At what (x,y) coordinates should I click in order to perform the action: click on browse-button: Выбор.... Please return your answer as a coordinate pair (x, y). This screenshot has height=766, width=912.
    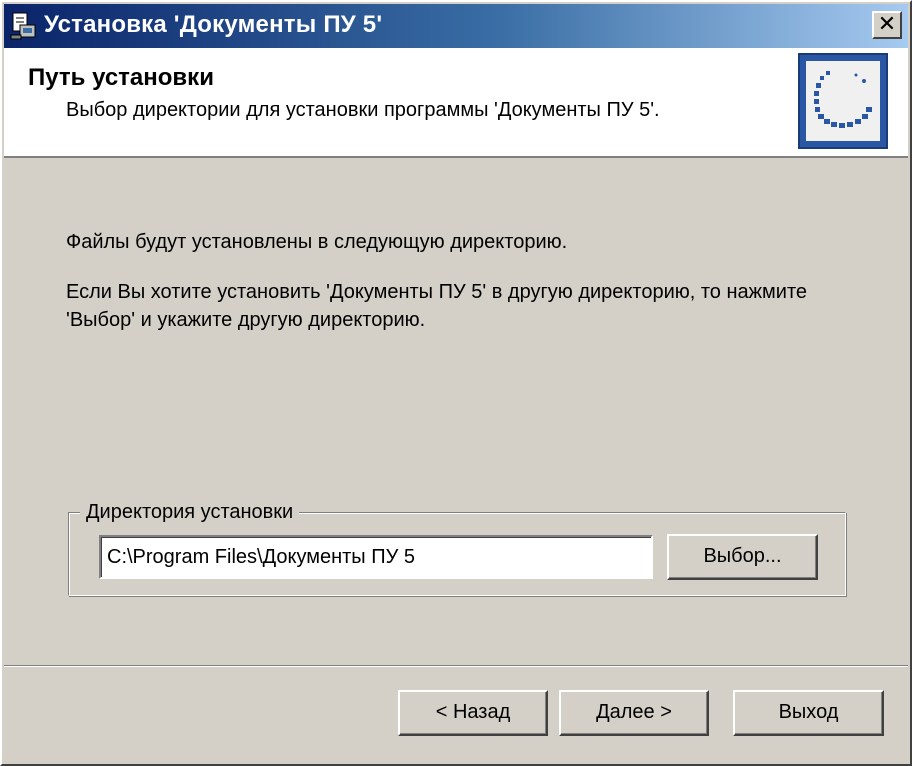
    Looking at the image, I should click on (742, 557).